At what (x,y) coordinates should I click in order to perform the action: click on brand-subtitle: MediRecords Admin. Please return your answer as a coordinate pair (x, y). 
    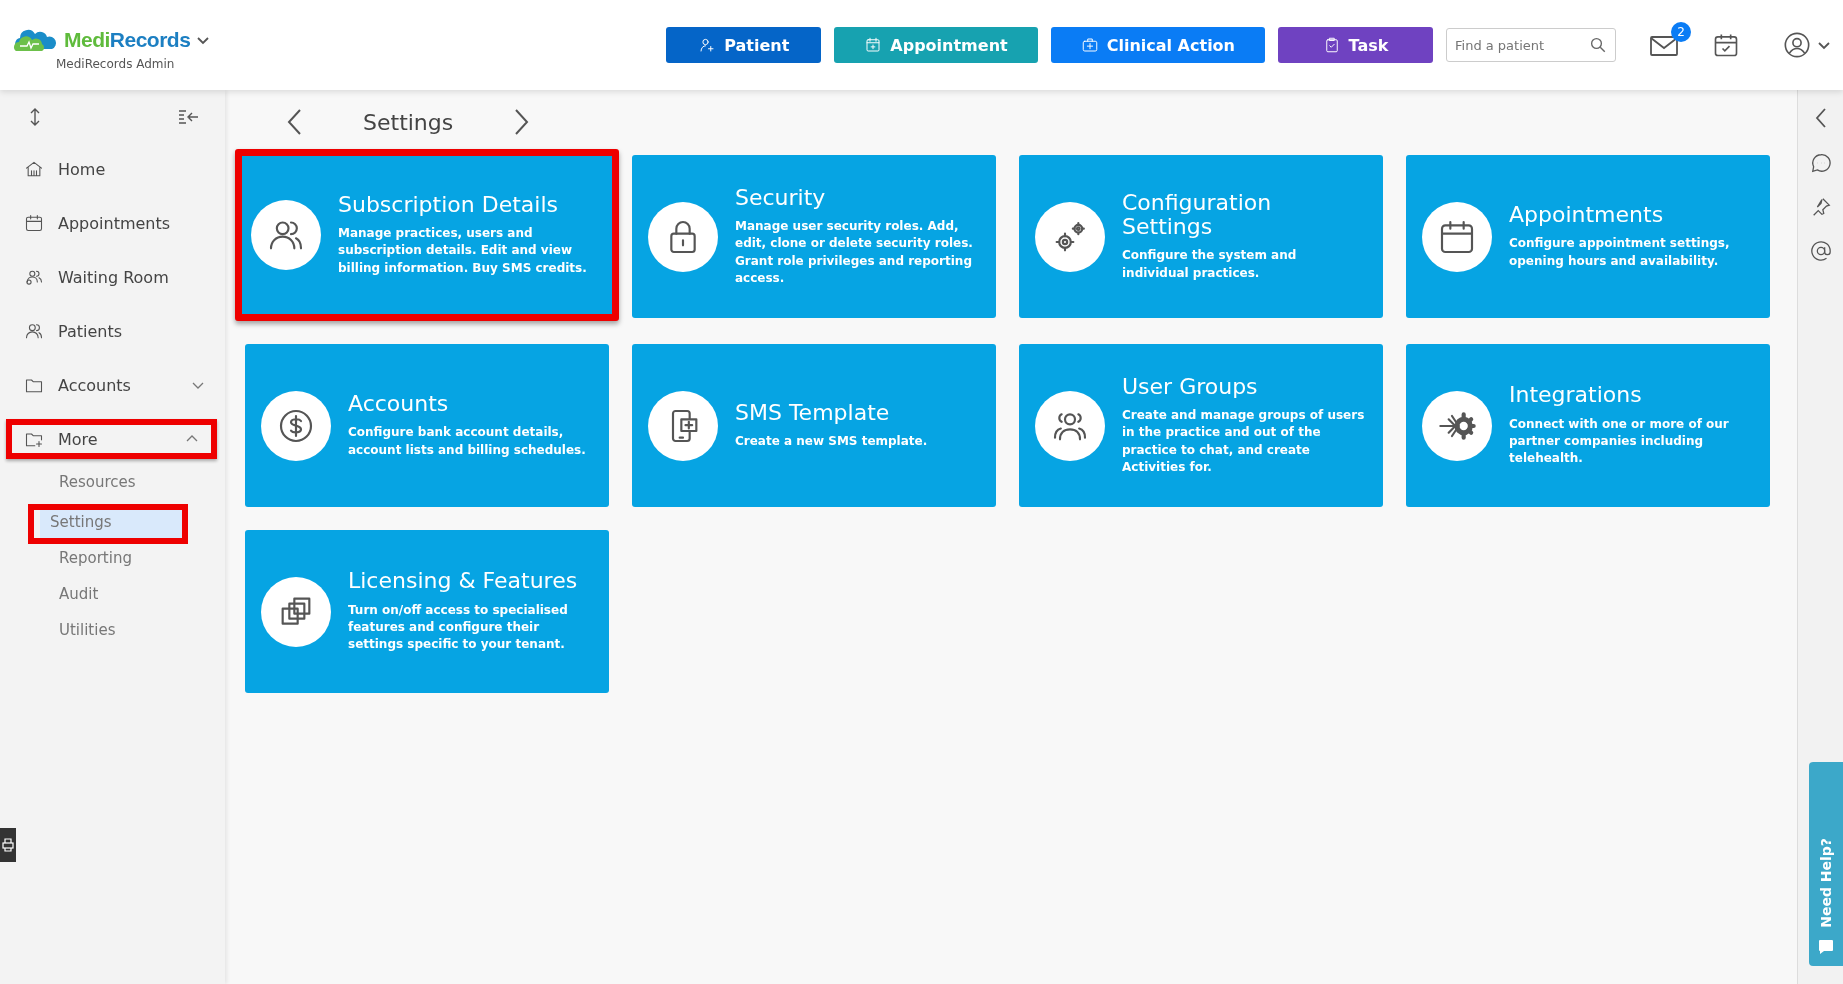
    Looking at the image, I should click on (115, 64).